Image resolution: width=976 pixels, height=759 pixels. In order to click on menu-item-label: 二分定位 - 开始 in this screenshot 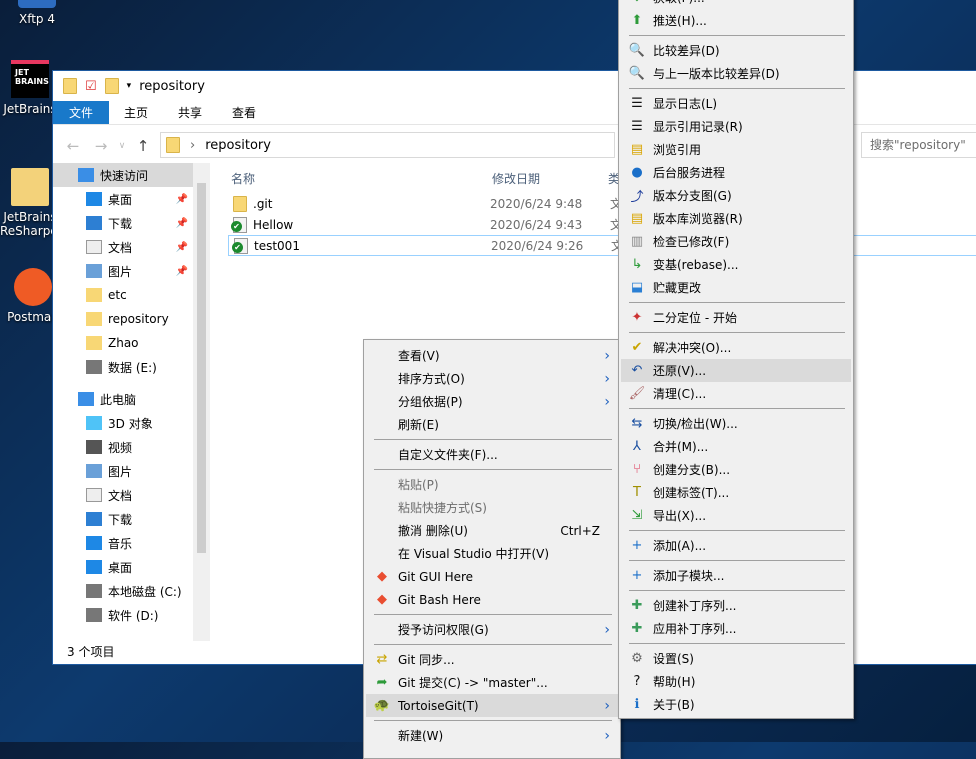, I will do `click(695, 318)`.